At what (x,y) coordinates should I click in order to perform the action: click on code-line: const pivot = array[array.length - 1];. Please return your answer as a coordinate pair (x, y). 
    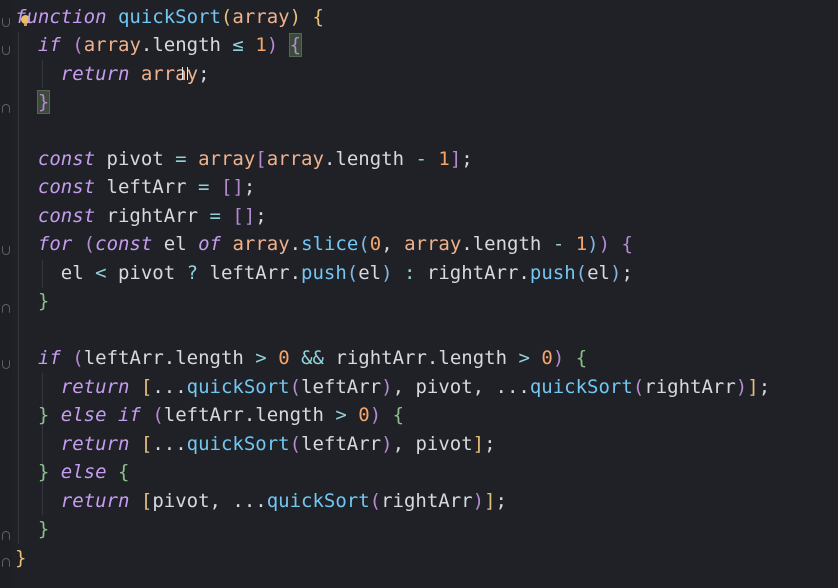
    Looking at the image, I should click on (244, 159).